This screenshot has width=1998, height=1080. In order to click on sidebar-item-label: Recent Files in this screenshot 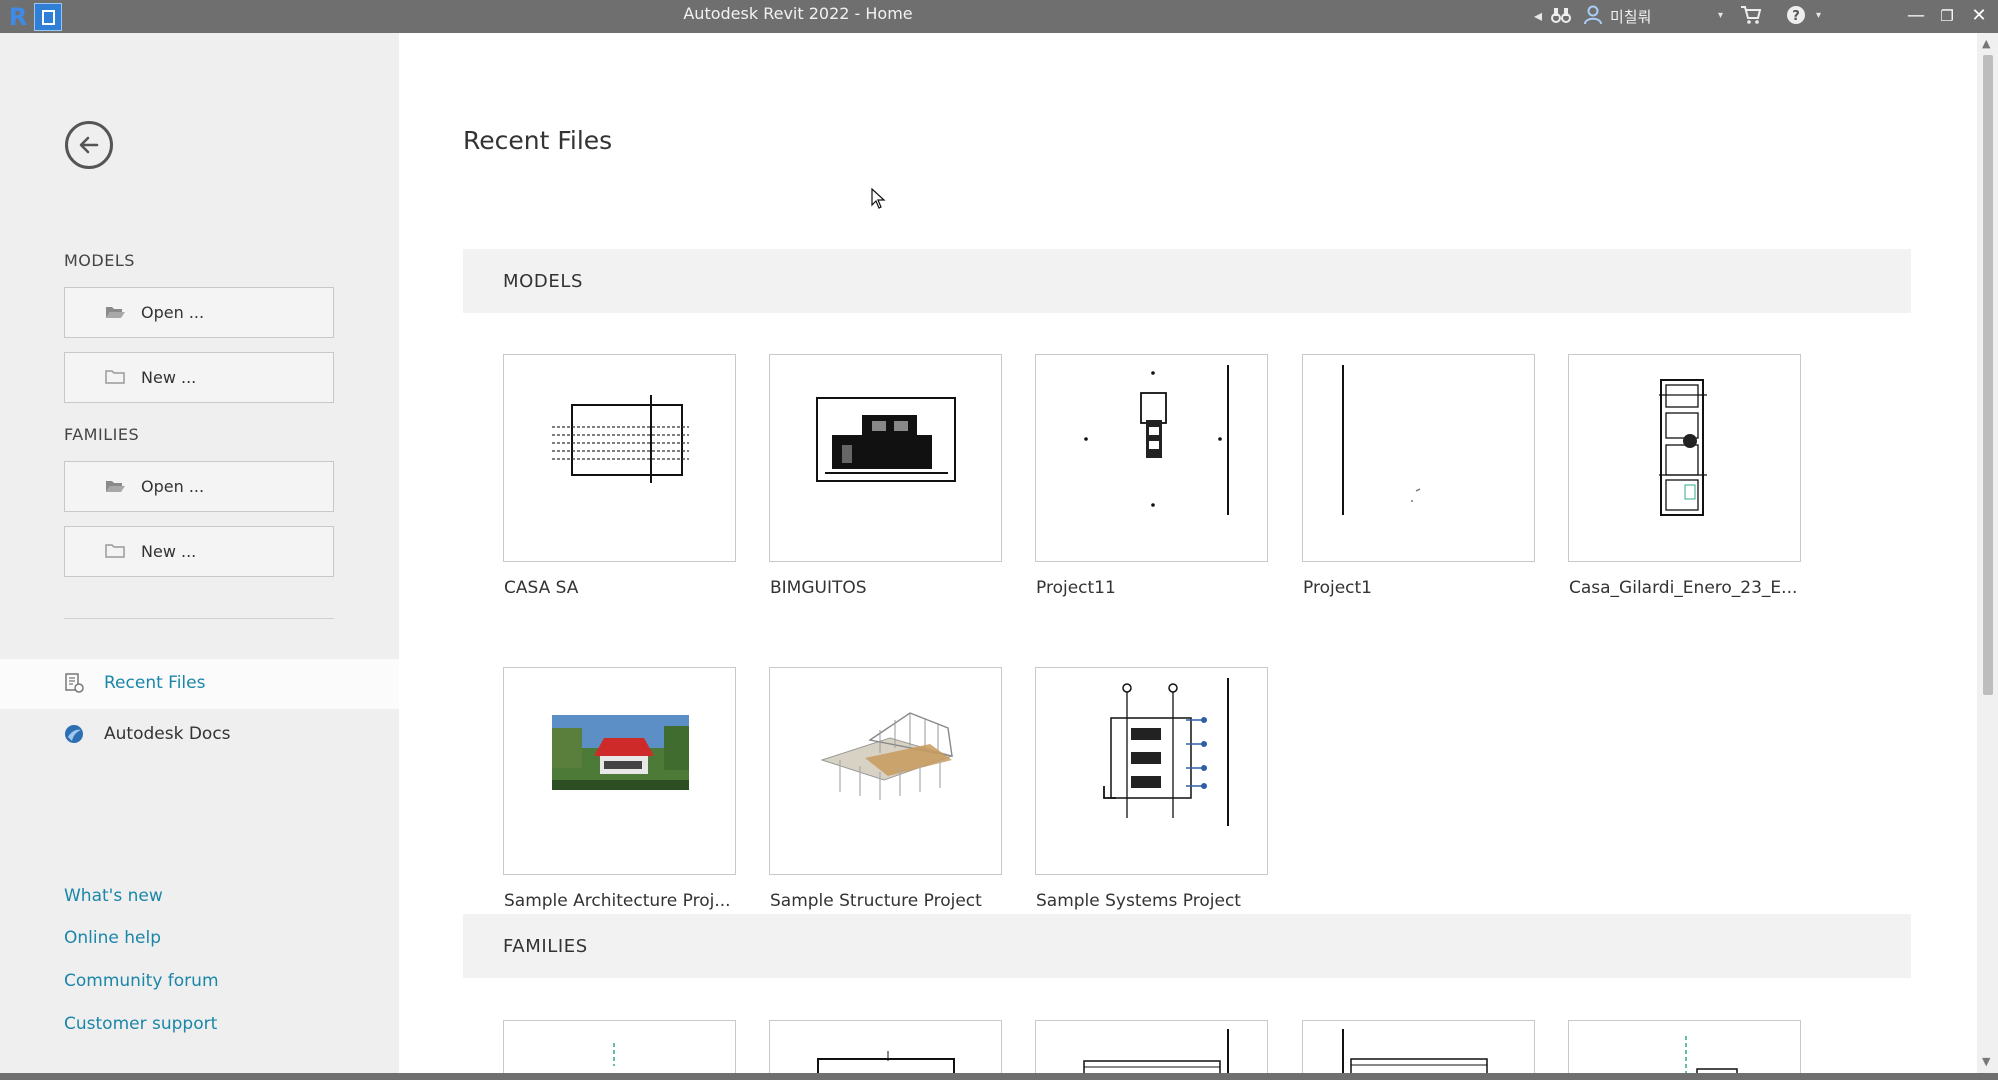, I will do `click(155, 683)`.